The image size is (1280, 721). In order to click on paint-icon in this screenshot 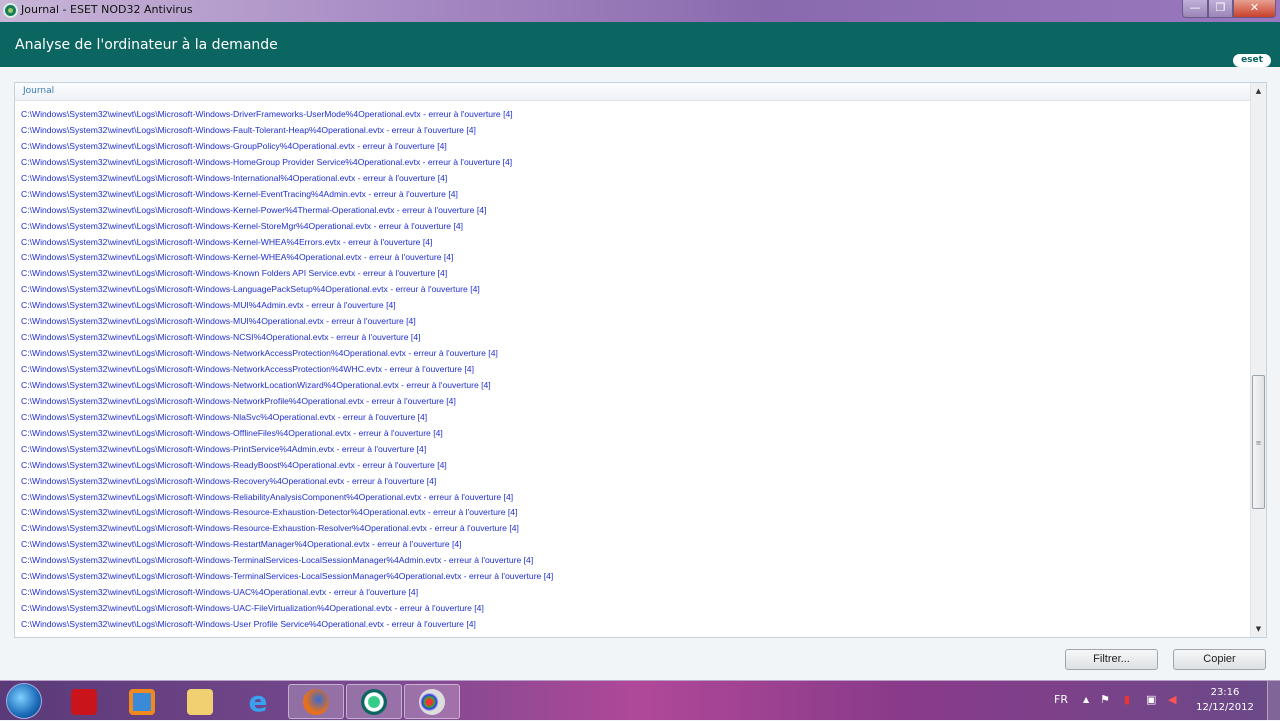, I will do `click(432, 701)`.